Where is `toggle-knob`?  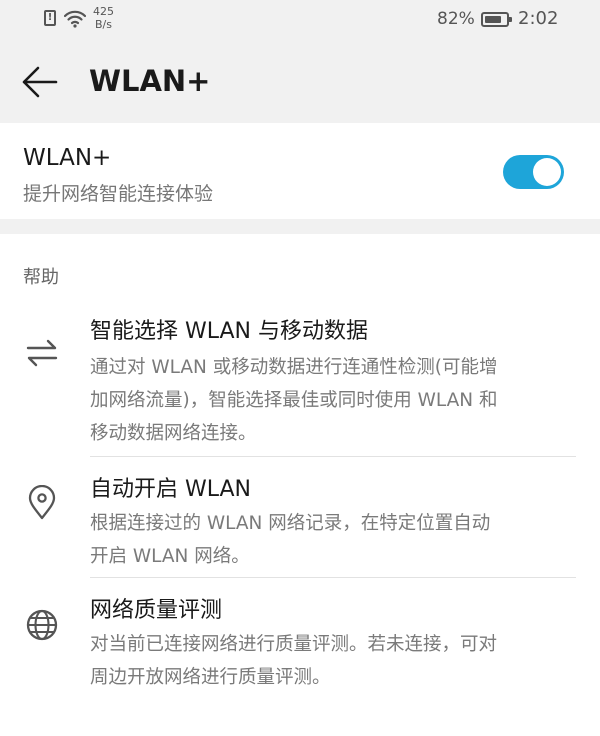 toggle-knob is located at coordinates (547, 172).